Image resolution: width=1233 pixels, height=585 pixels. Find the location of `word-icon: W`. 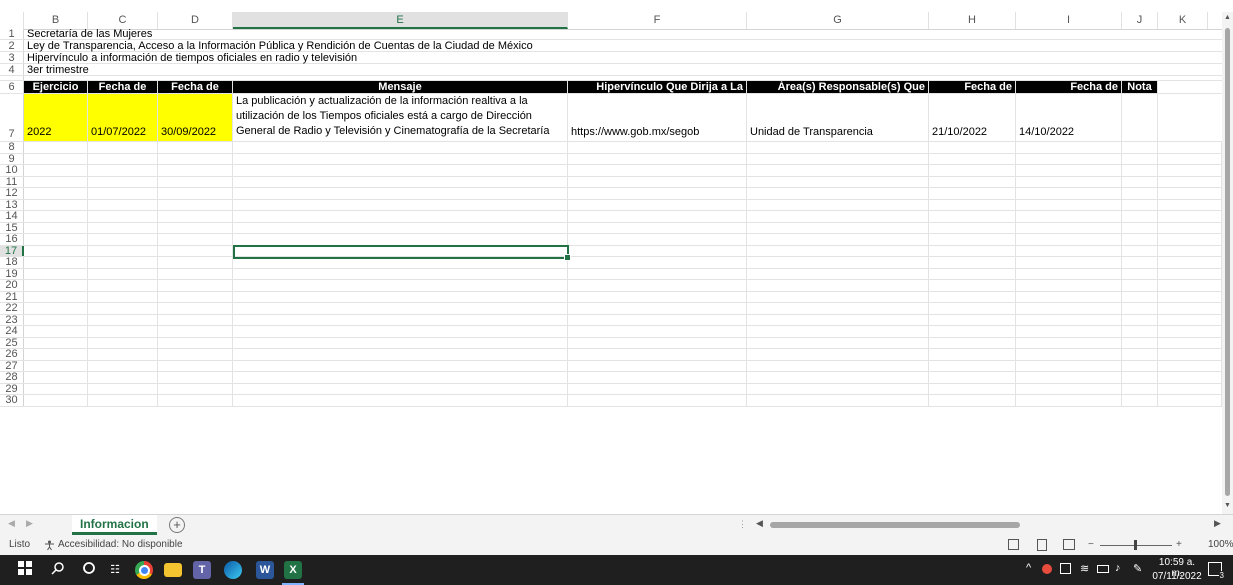

word-icon: W is located at coordinates (265, 570).